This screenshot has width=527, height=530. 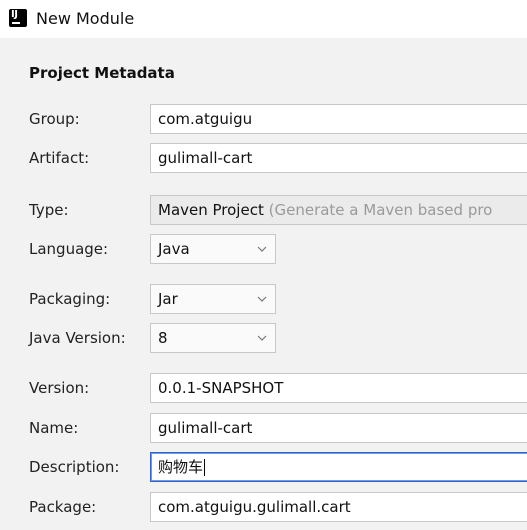 What do you see at coordinates (380, 210) in the screenshot?
I see `type-hint: (Generate a Maven based pro` at bounding box center [380, 210].